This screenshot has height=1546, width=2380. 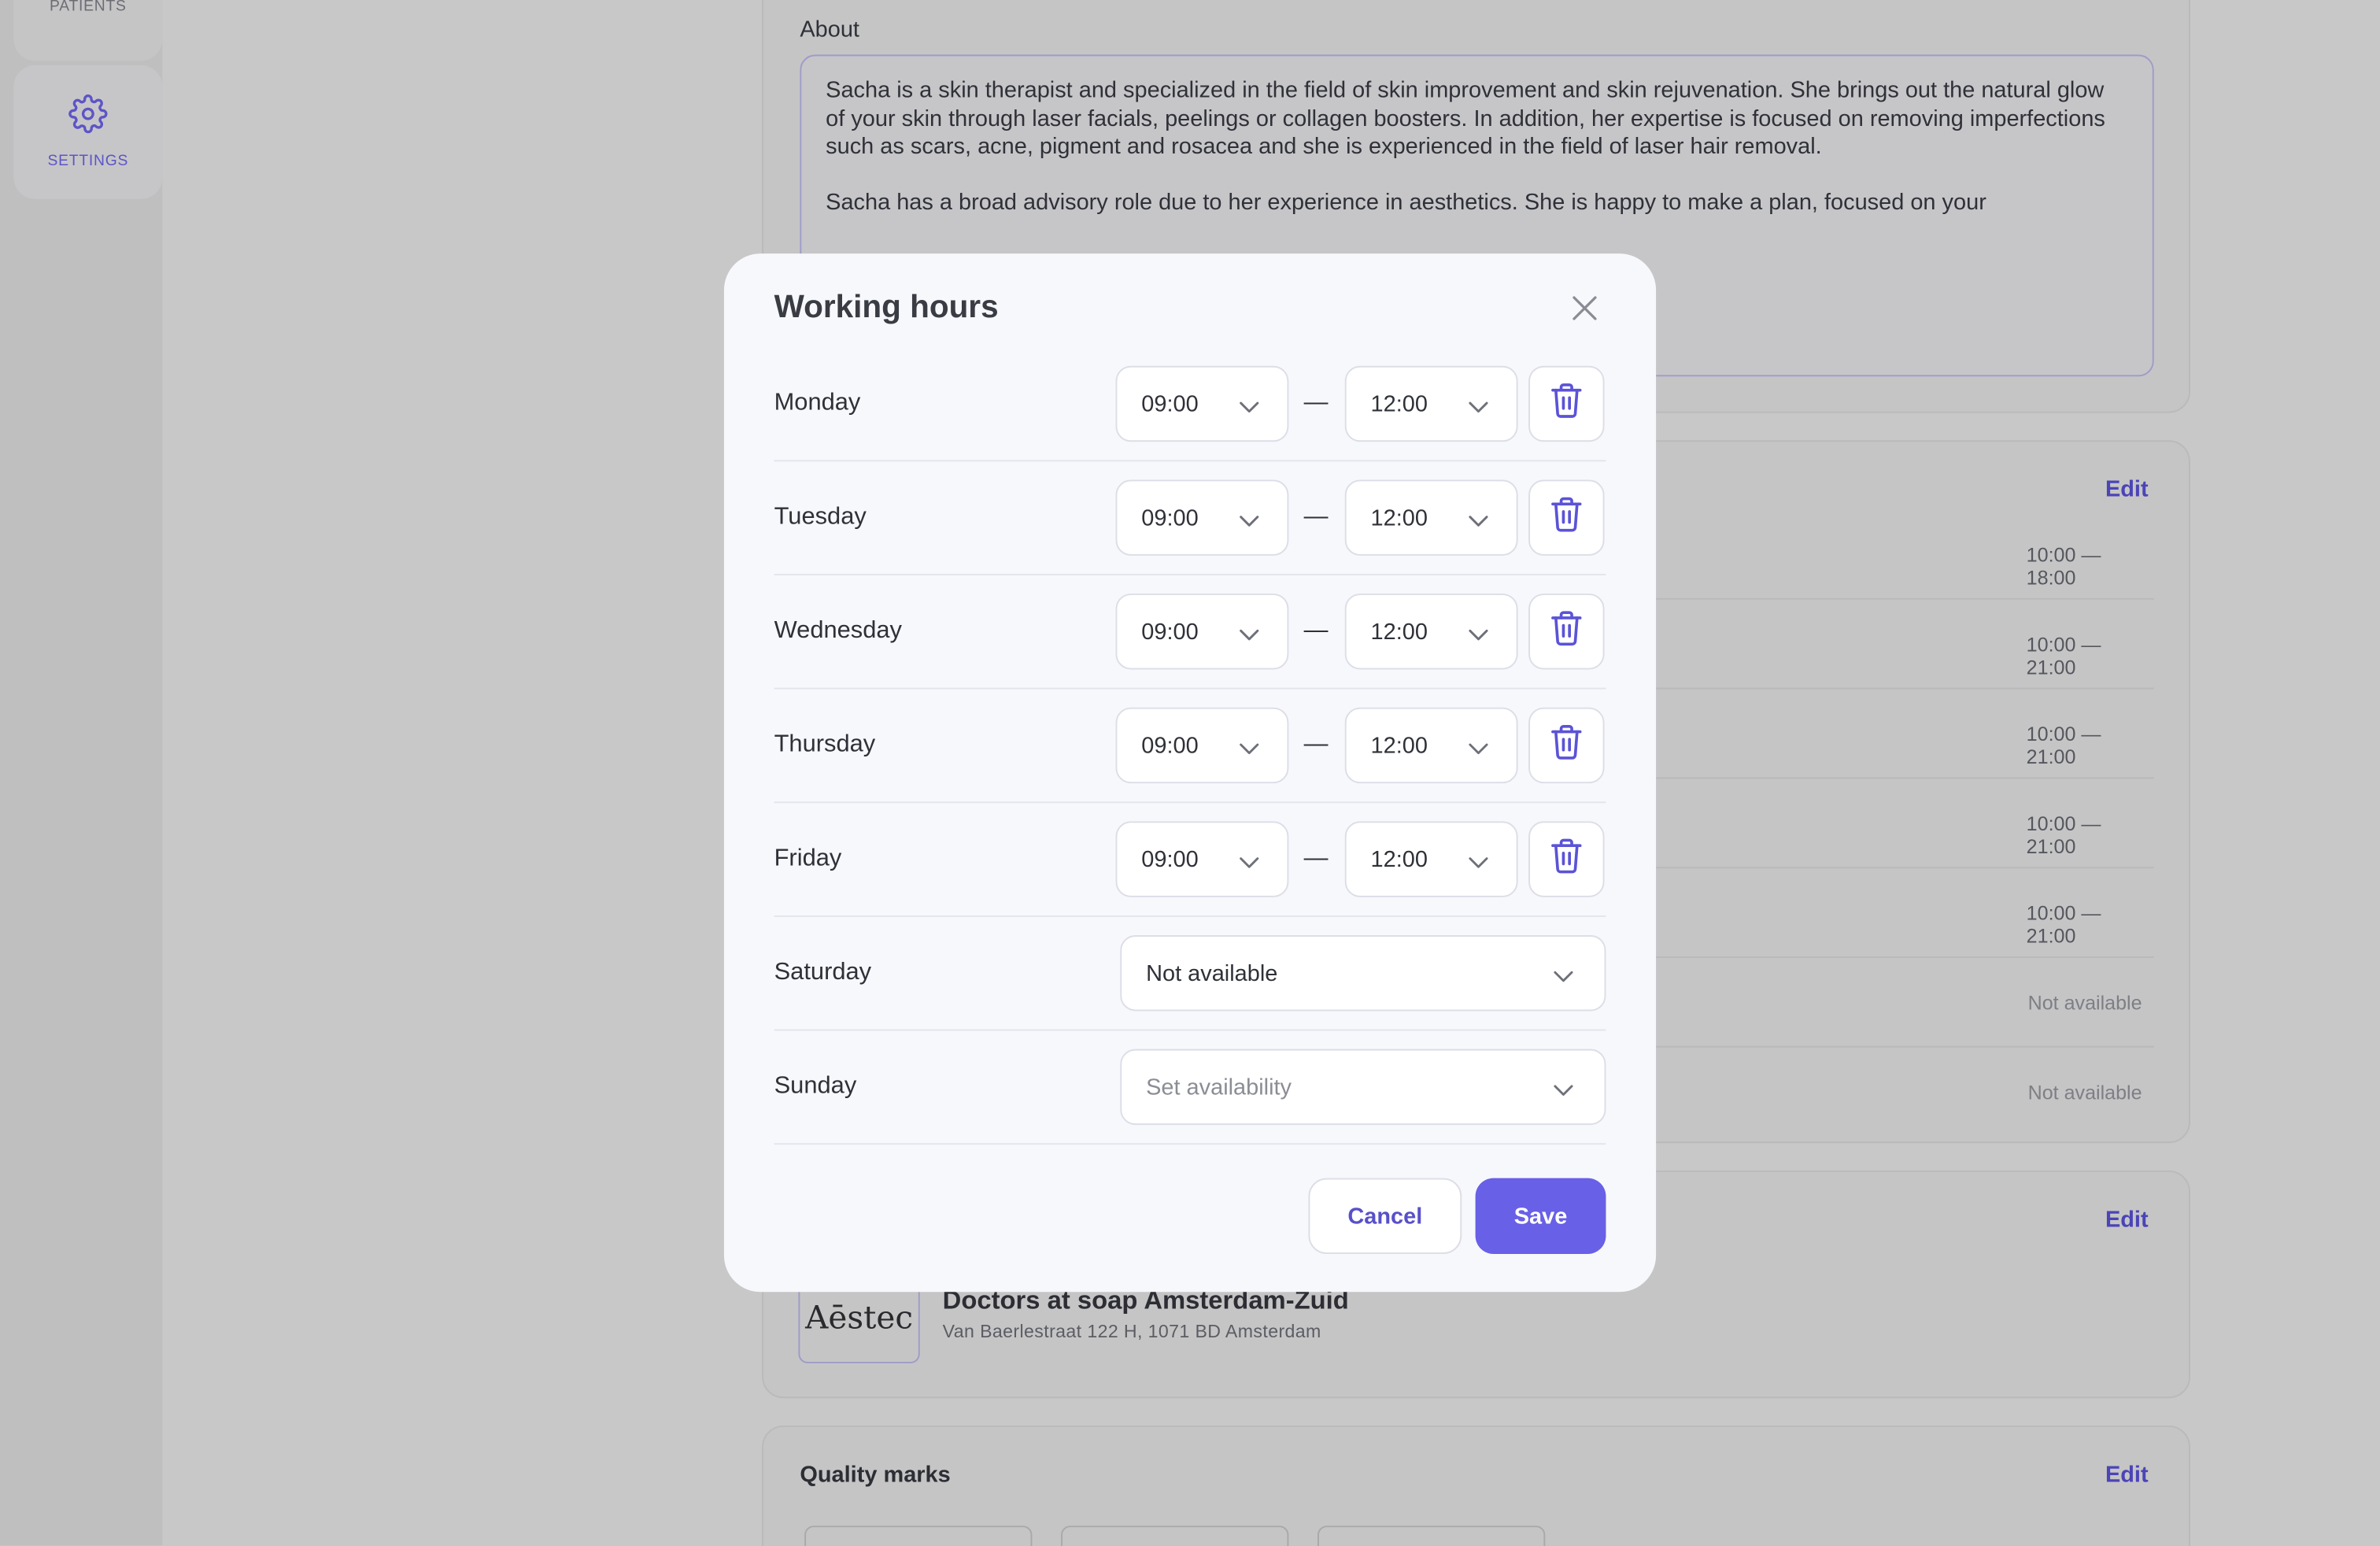 What do you see at coordinates (88, 162) in the screenshot?
I see `sidebar-item-label: SETTINGS` at bounding box center [88, 162].